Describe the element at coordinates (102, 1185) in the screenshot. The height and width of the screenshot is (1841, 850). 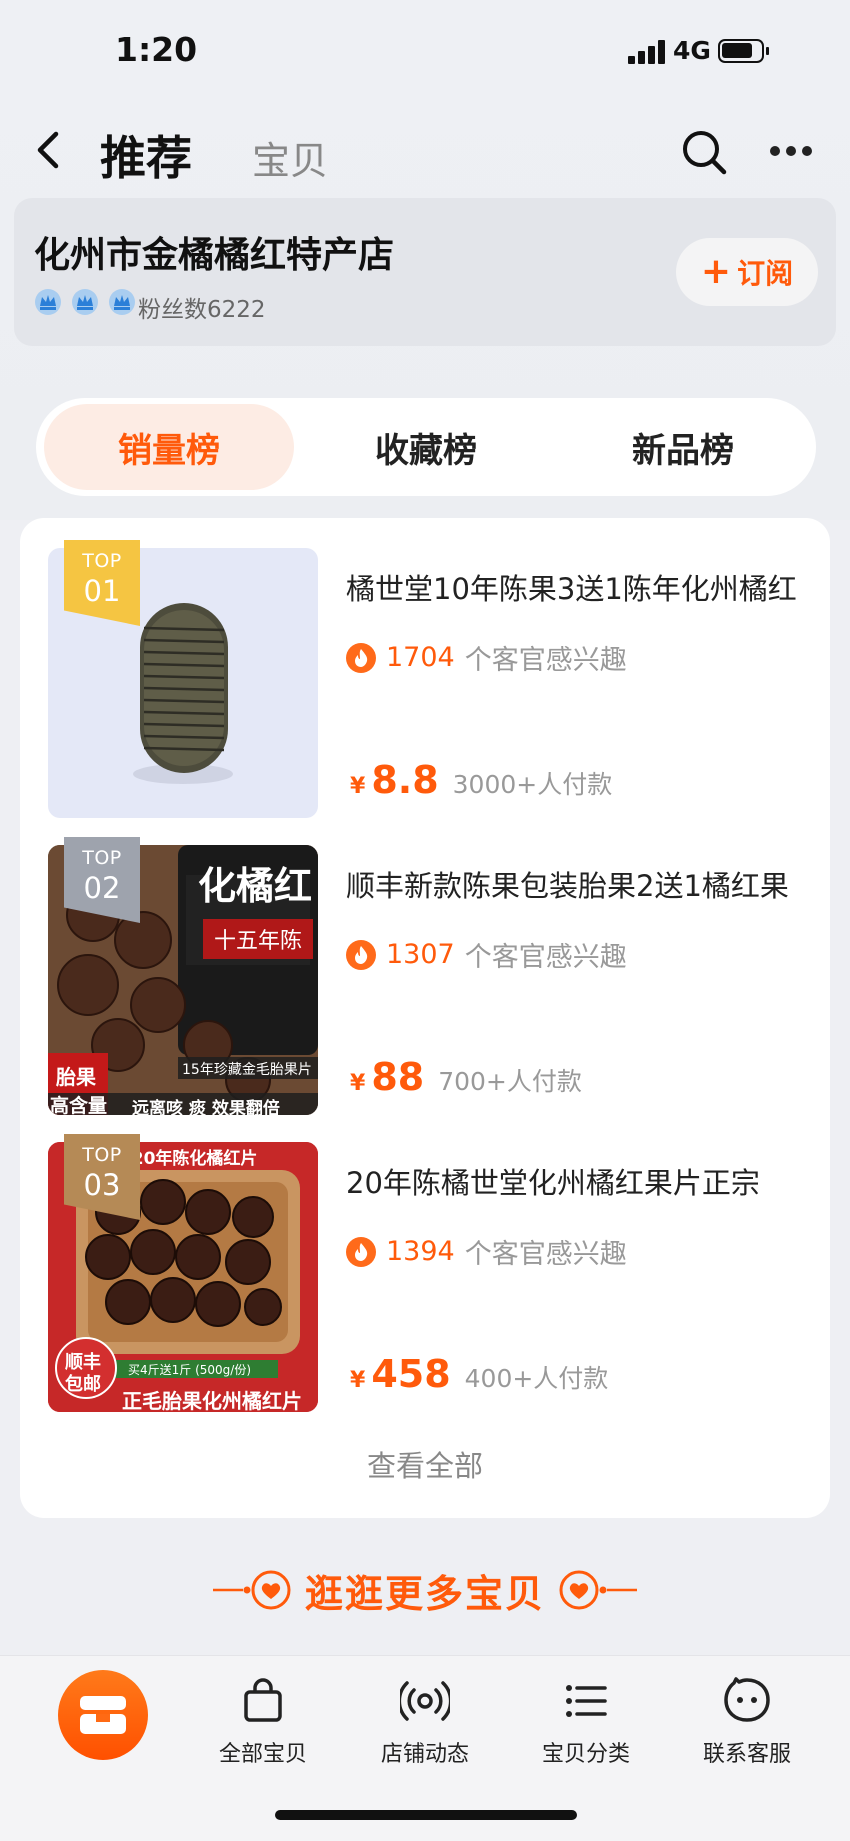
I see `badge-rank-number: 03` at that location.